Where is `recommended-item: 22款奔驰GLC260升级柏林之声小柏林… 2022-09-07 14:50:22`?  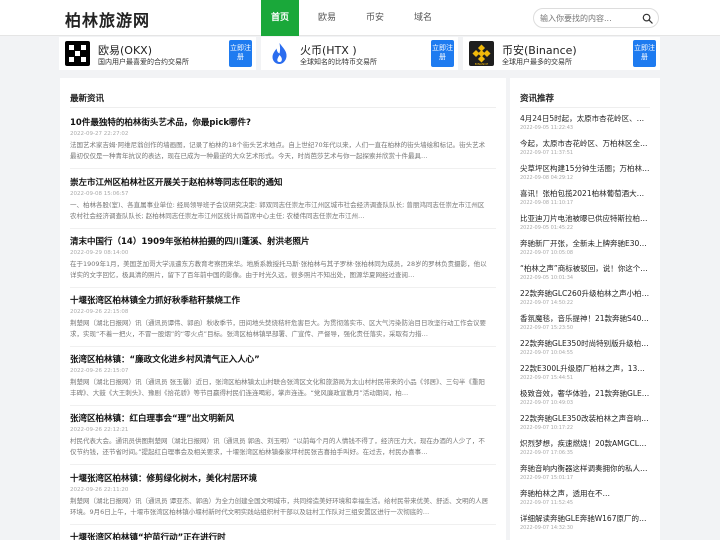
recommended-item: 22款奔驰GLC260升级柏林之声小柏林… 2022-09-07 14:50:22 is located at coordinates (585, 297).